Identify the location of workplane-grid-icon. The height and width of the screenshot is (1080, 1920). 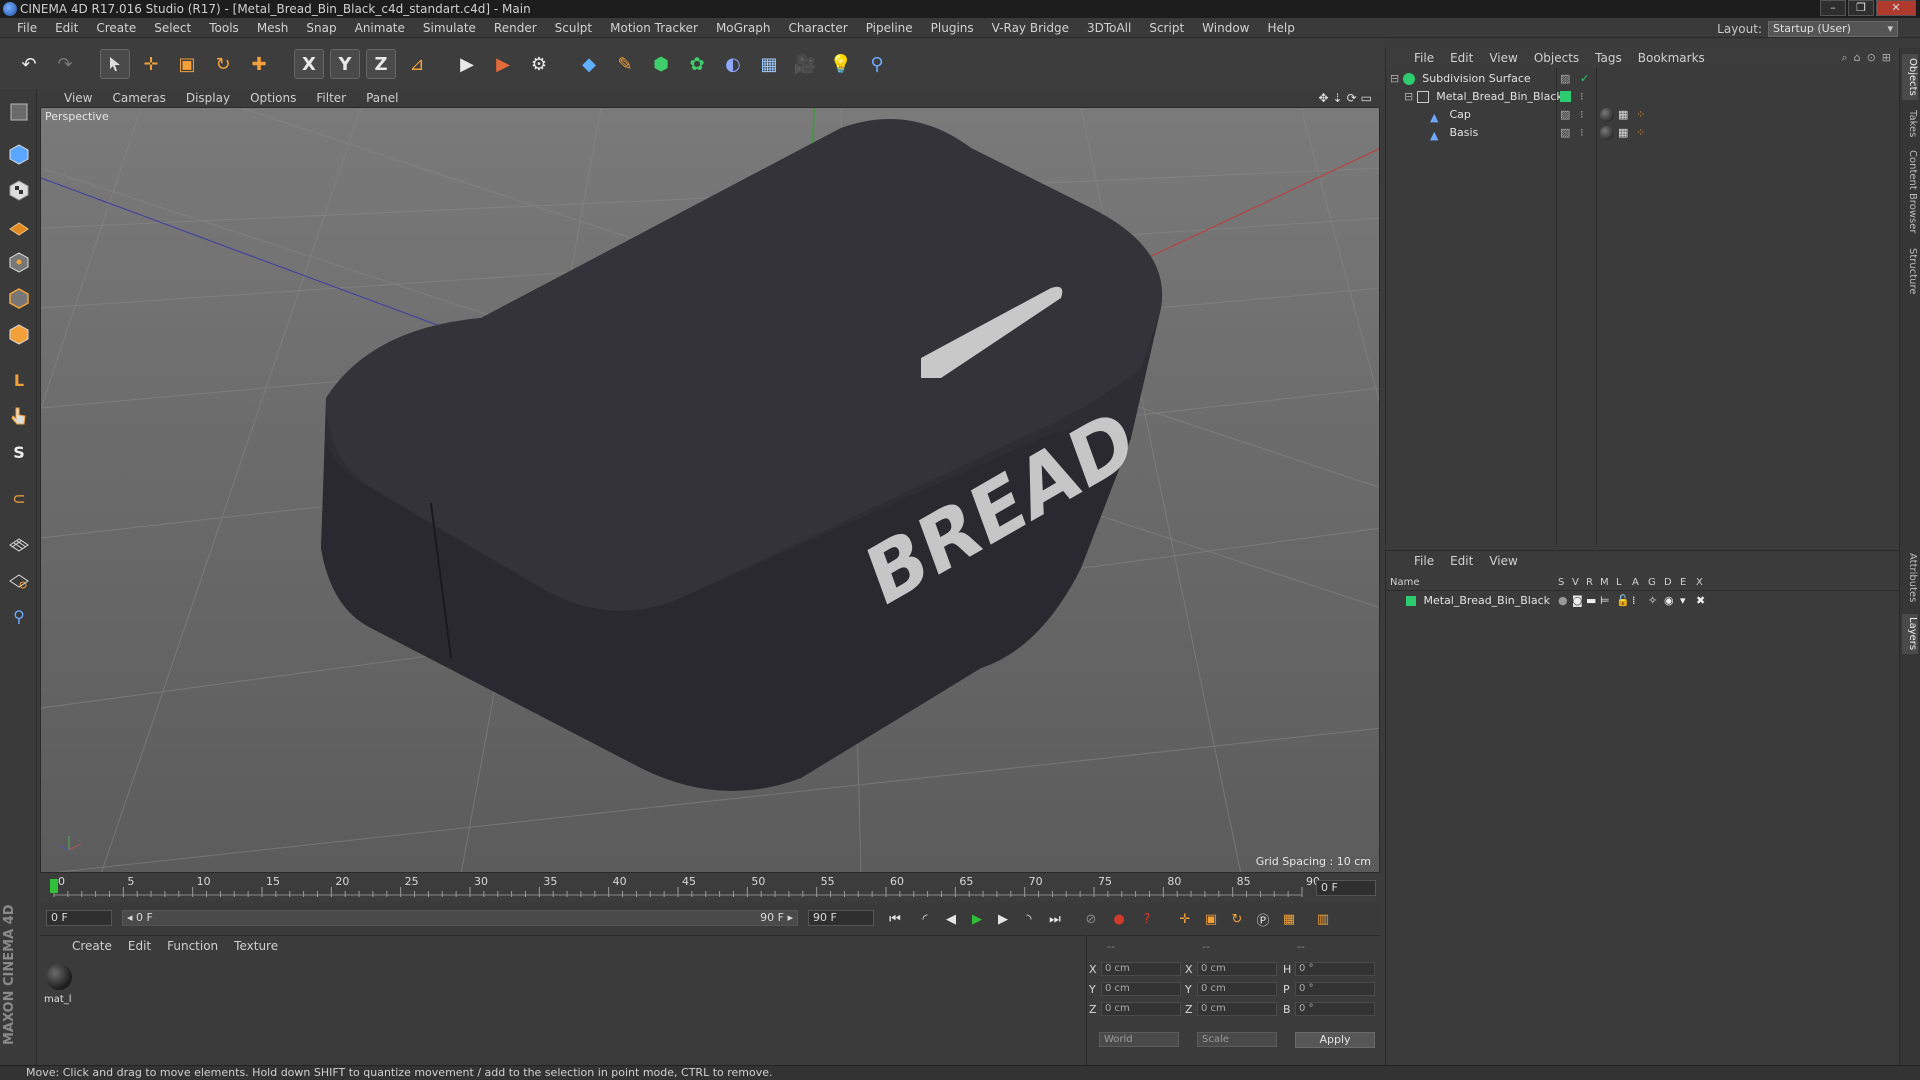
(19, 580).